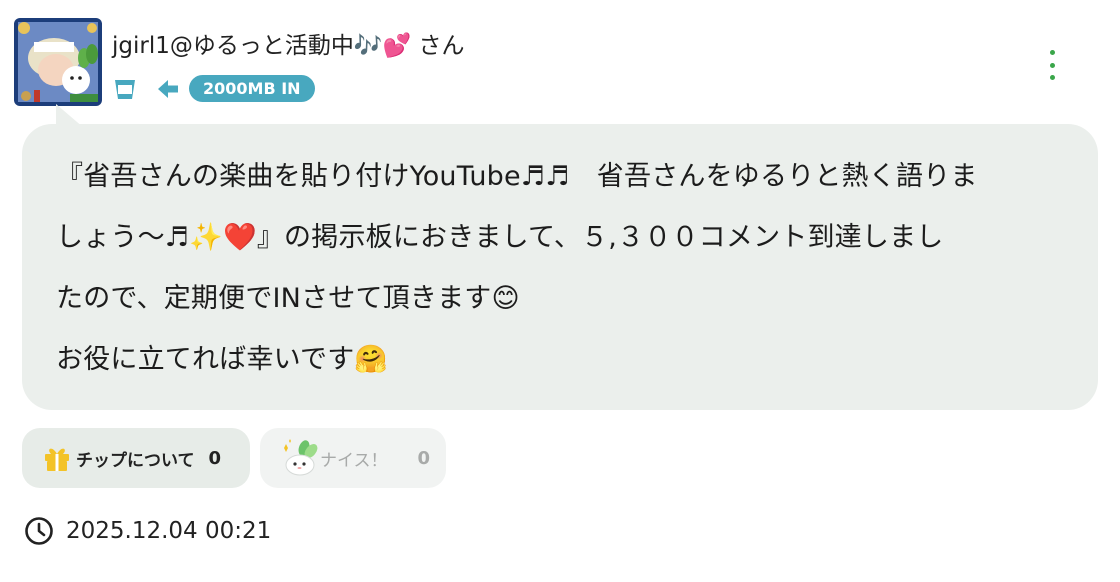 The width and height of the screenshot is (1120, 582). I want to click on tip-count: 0, so click(215, 458).